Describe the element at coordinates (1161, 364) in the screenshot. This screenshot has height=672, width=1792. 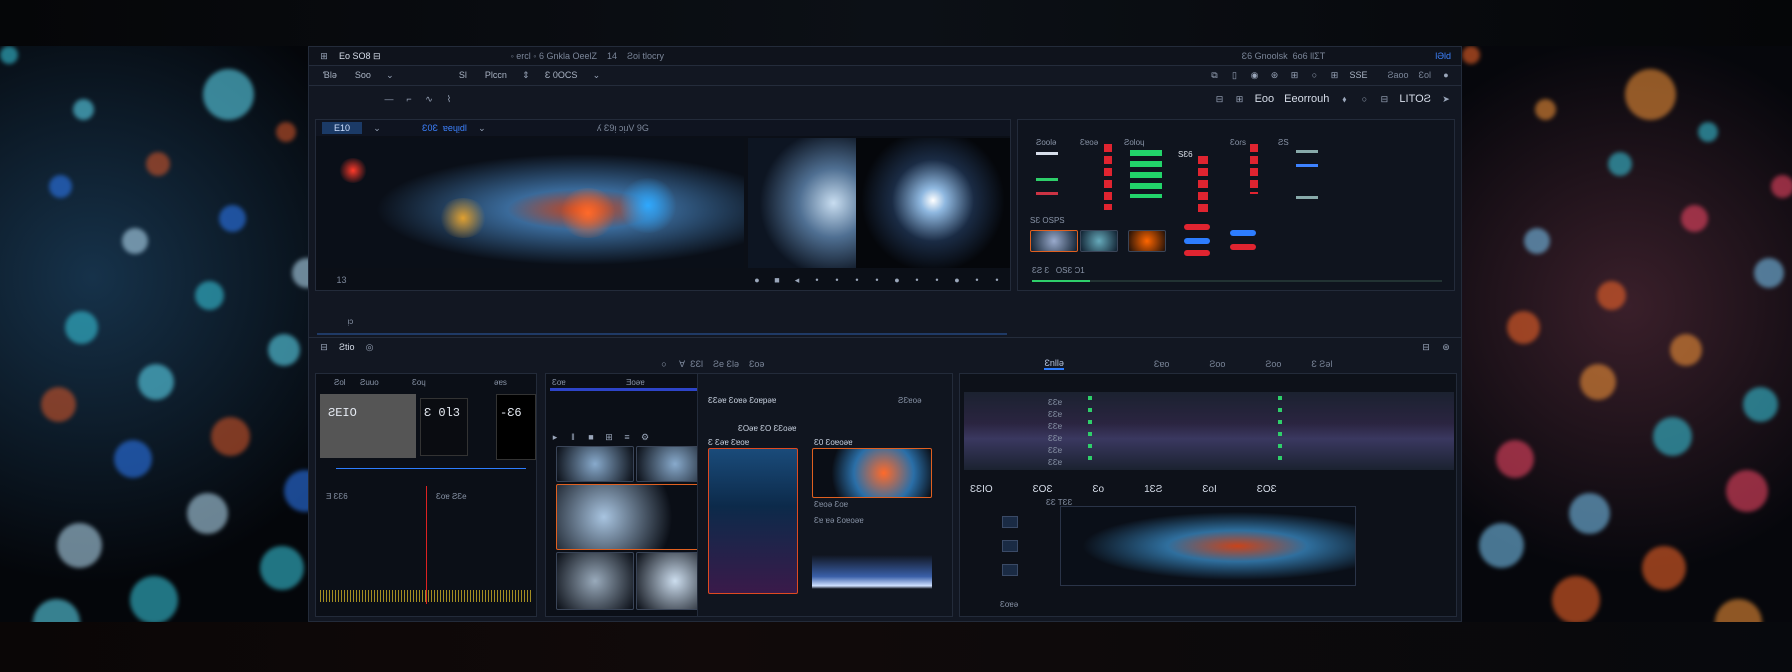
I see `timeline-menu-item: Ɛɐo` at that location.